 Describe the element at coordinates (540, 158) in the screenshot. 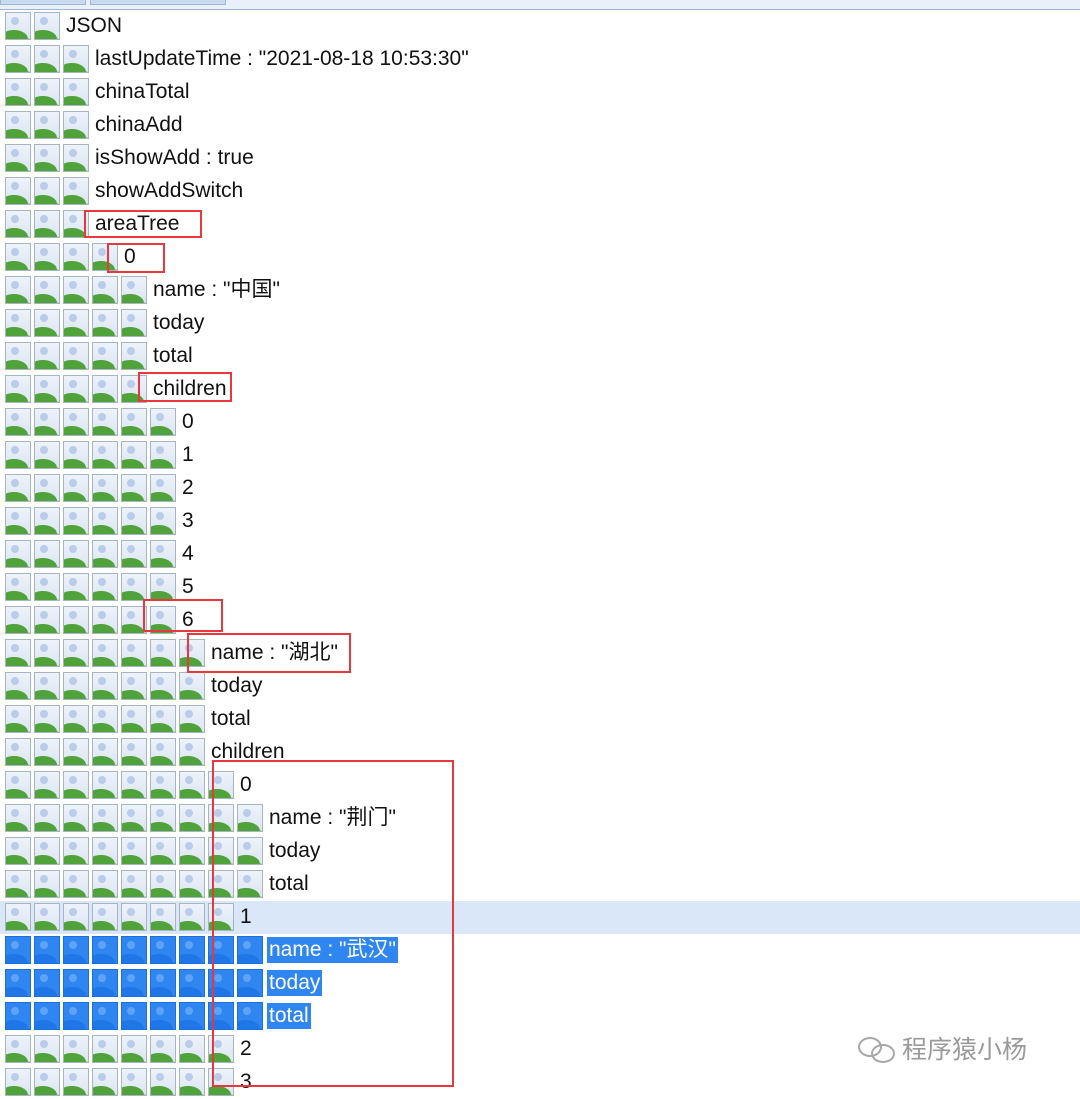

I see `tree-row: isShowAdd : true` at that location.